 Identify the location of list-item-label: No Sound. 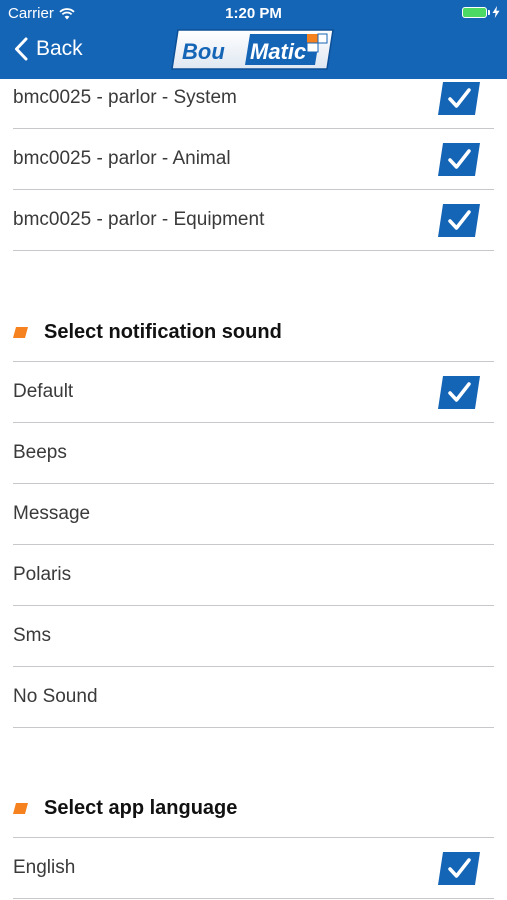
(55, 696).